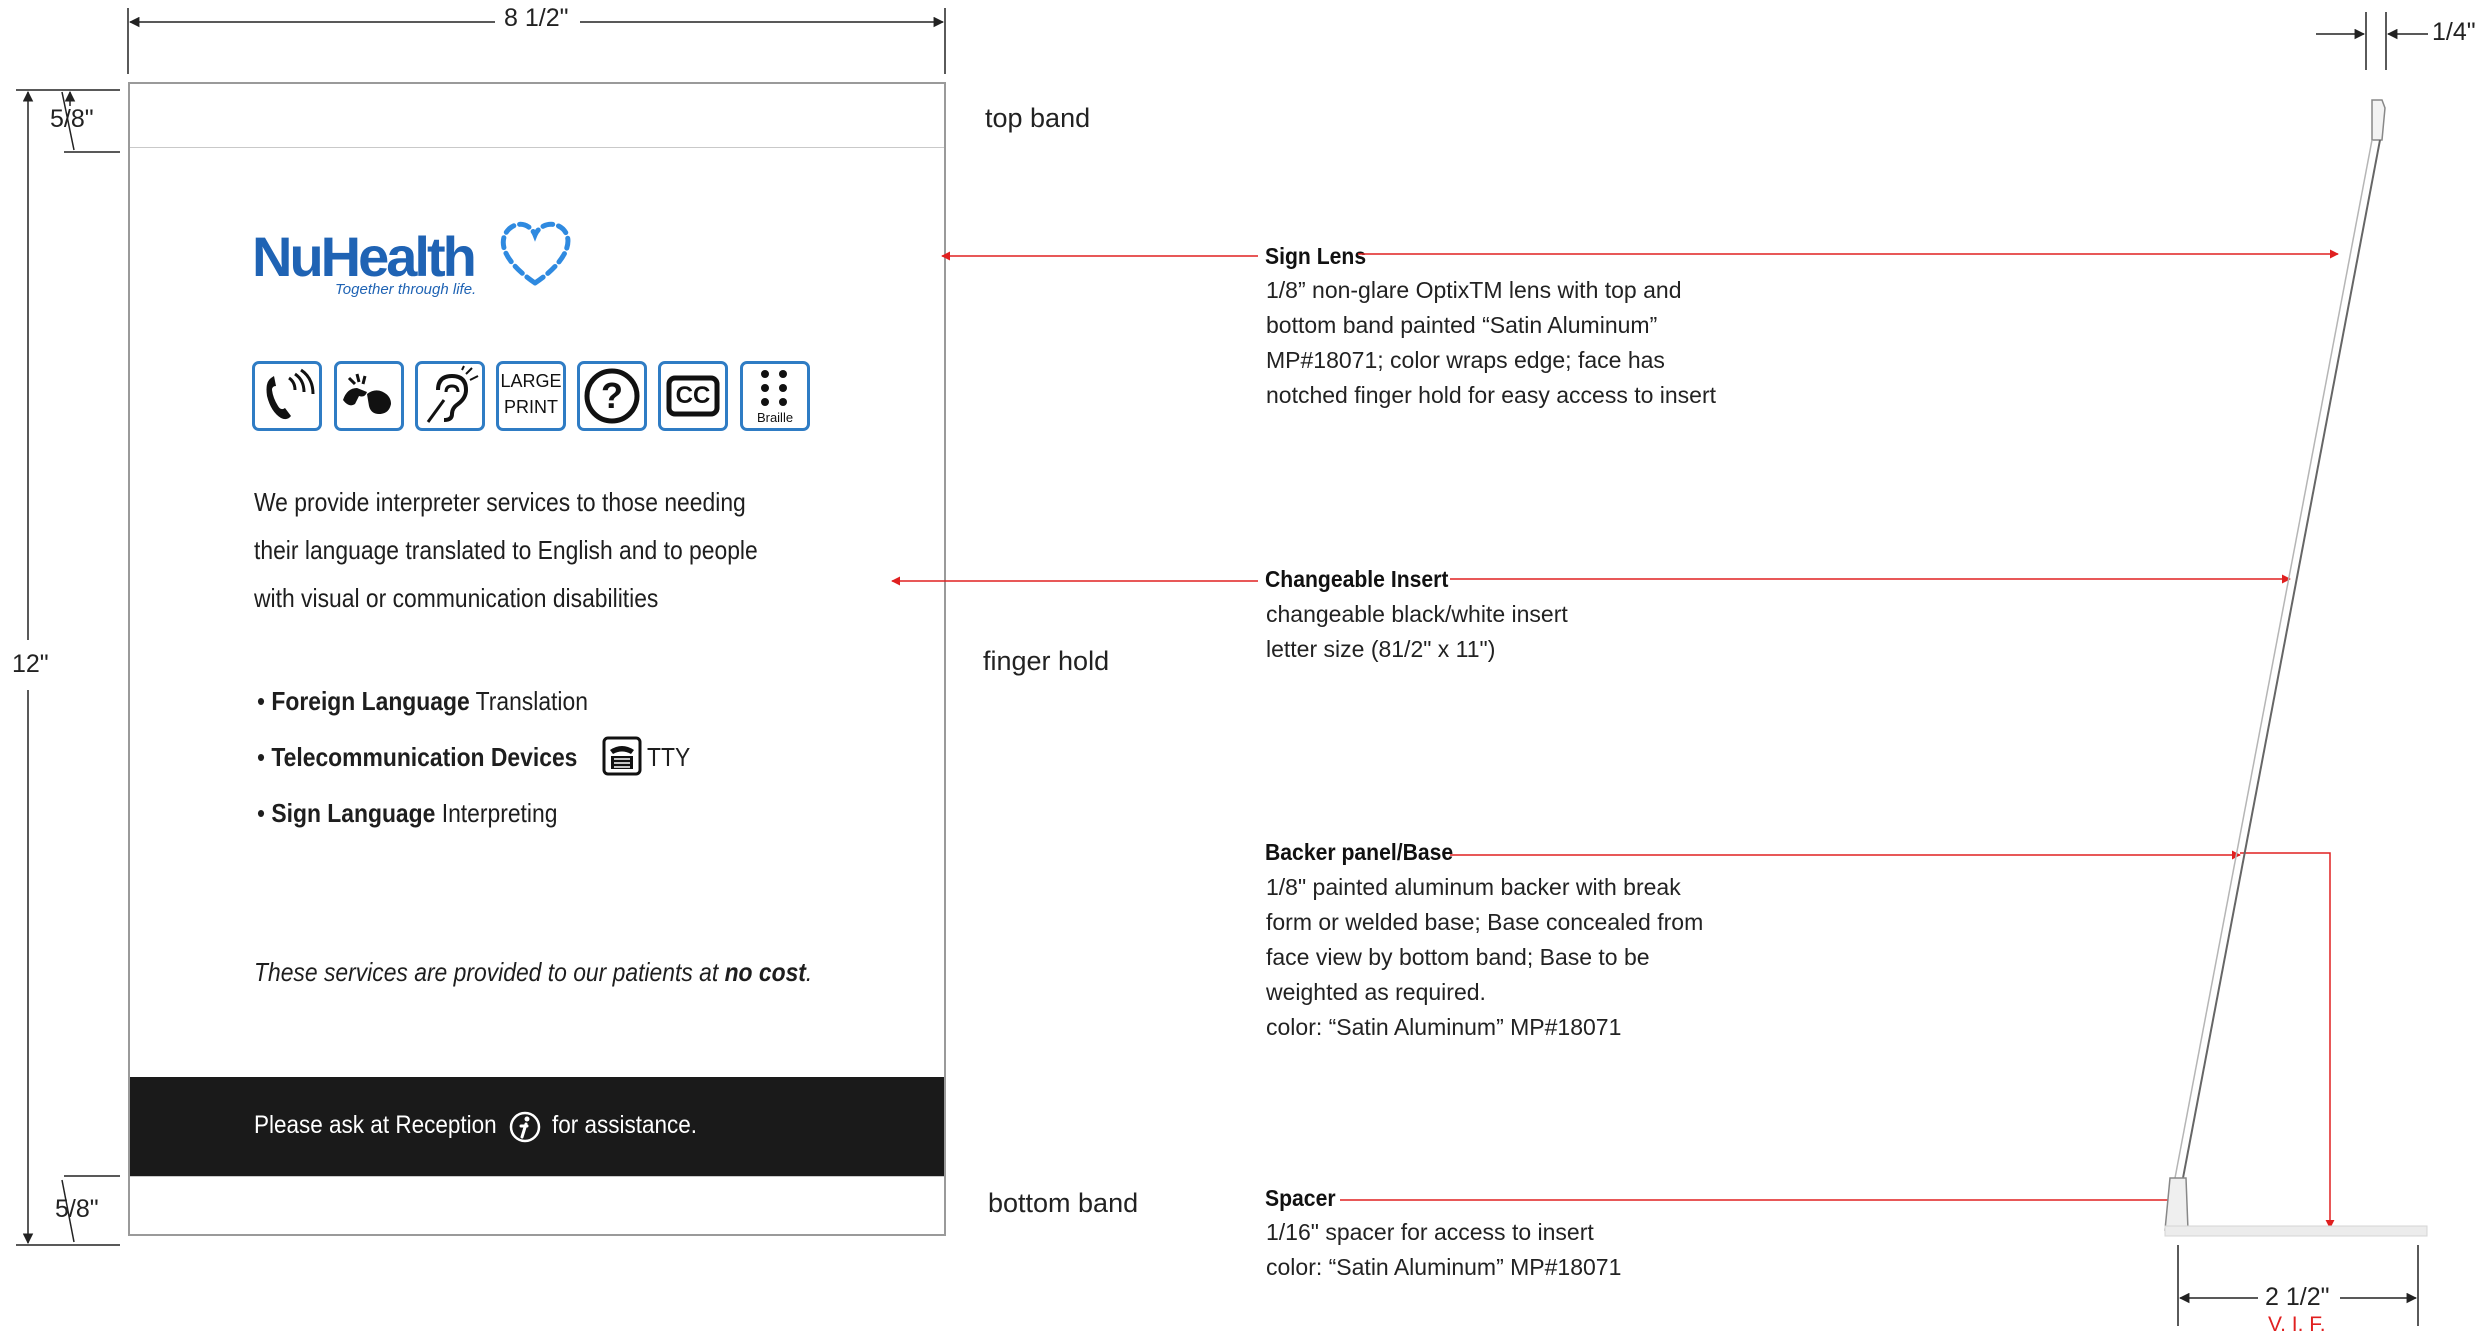 The width and height of the screenshot is (2485, 1338). I want to click on side-profile, so click(2296, 668).